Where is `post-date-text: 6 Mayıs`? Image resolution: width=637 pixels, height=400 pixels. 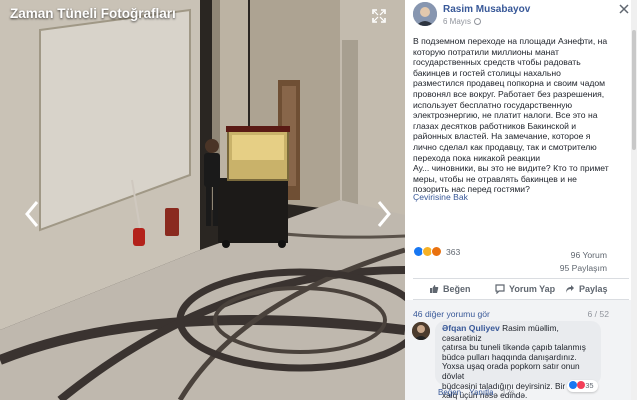 post-date-text: 6 Mayıs is located at coordinates (457, 21).